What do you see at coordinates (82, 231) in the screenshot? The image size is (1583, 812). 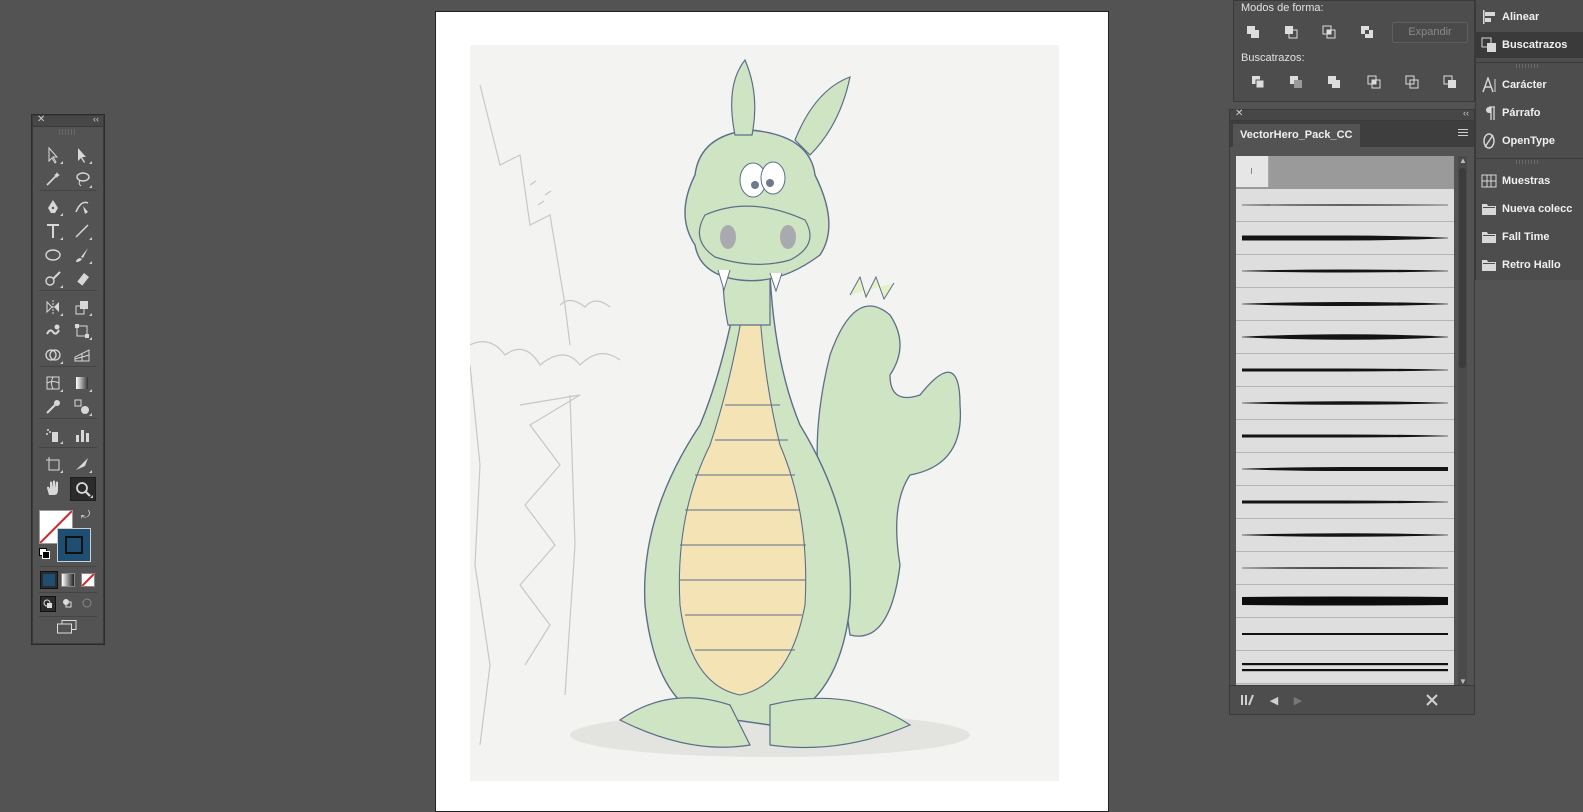 I see `line-segment-tool-button` at bounding box center [82, 231].